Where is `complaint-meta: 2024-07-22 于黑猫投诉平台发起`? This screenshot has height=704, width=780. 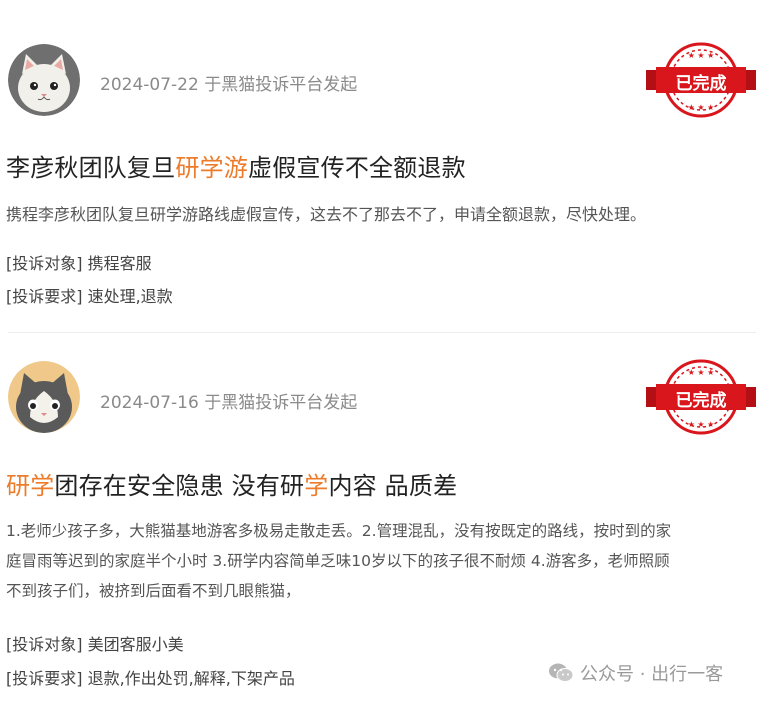 complaint-meta: 2024-07-22 于黑猫投诉平台发起 is located at coordinates (228, 82).